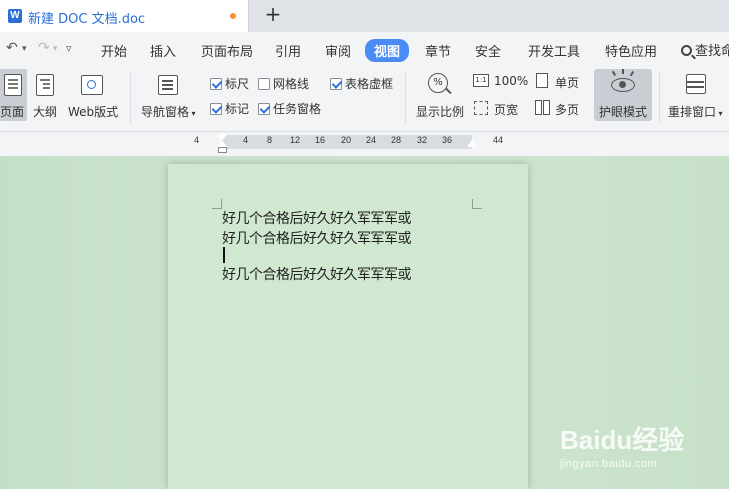 The image size is (729, 489). What do you see at coordinates (45, 112) in the screenshot?
I see `outline-label: 大纲` at bounding box center [45, 112].